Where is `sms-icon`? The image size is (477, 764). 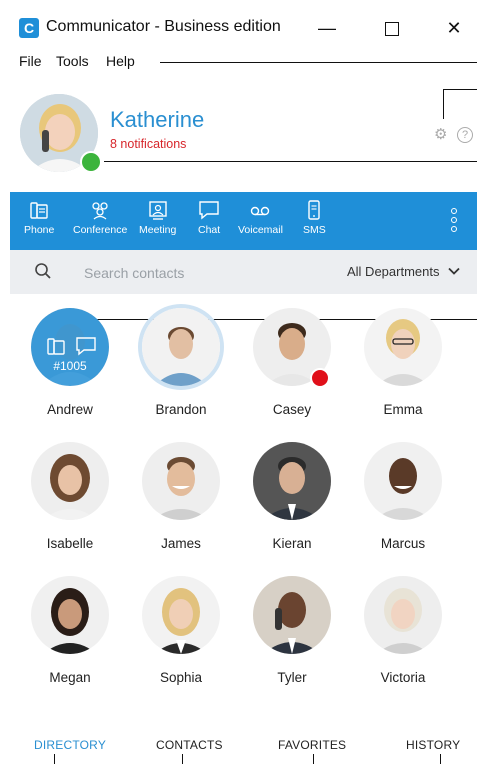
sms-icon is located at coordinates (314, 210).